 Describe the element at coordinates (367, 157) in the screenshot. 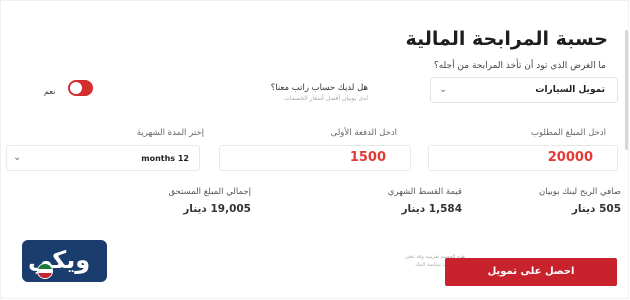

I see `down-payment-value: 1500` at that location.